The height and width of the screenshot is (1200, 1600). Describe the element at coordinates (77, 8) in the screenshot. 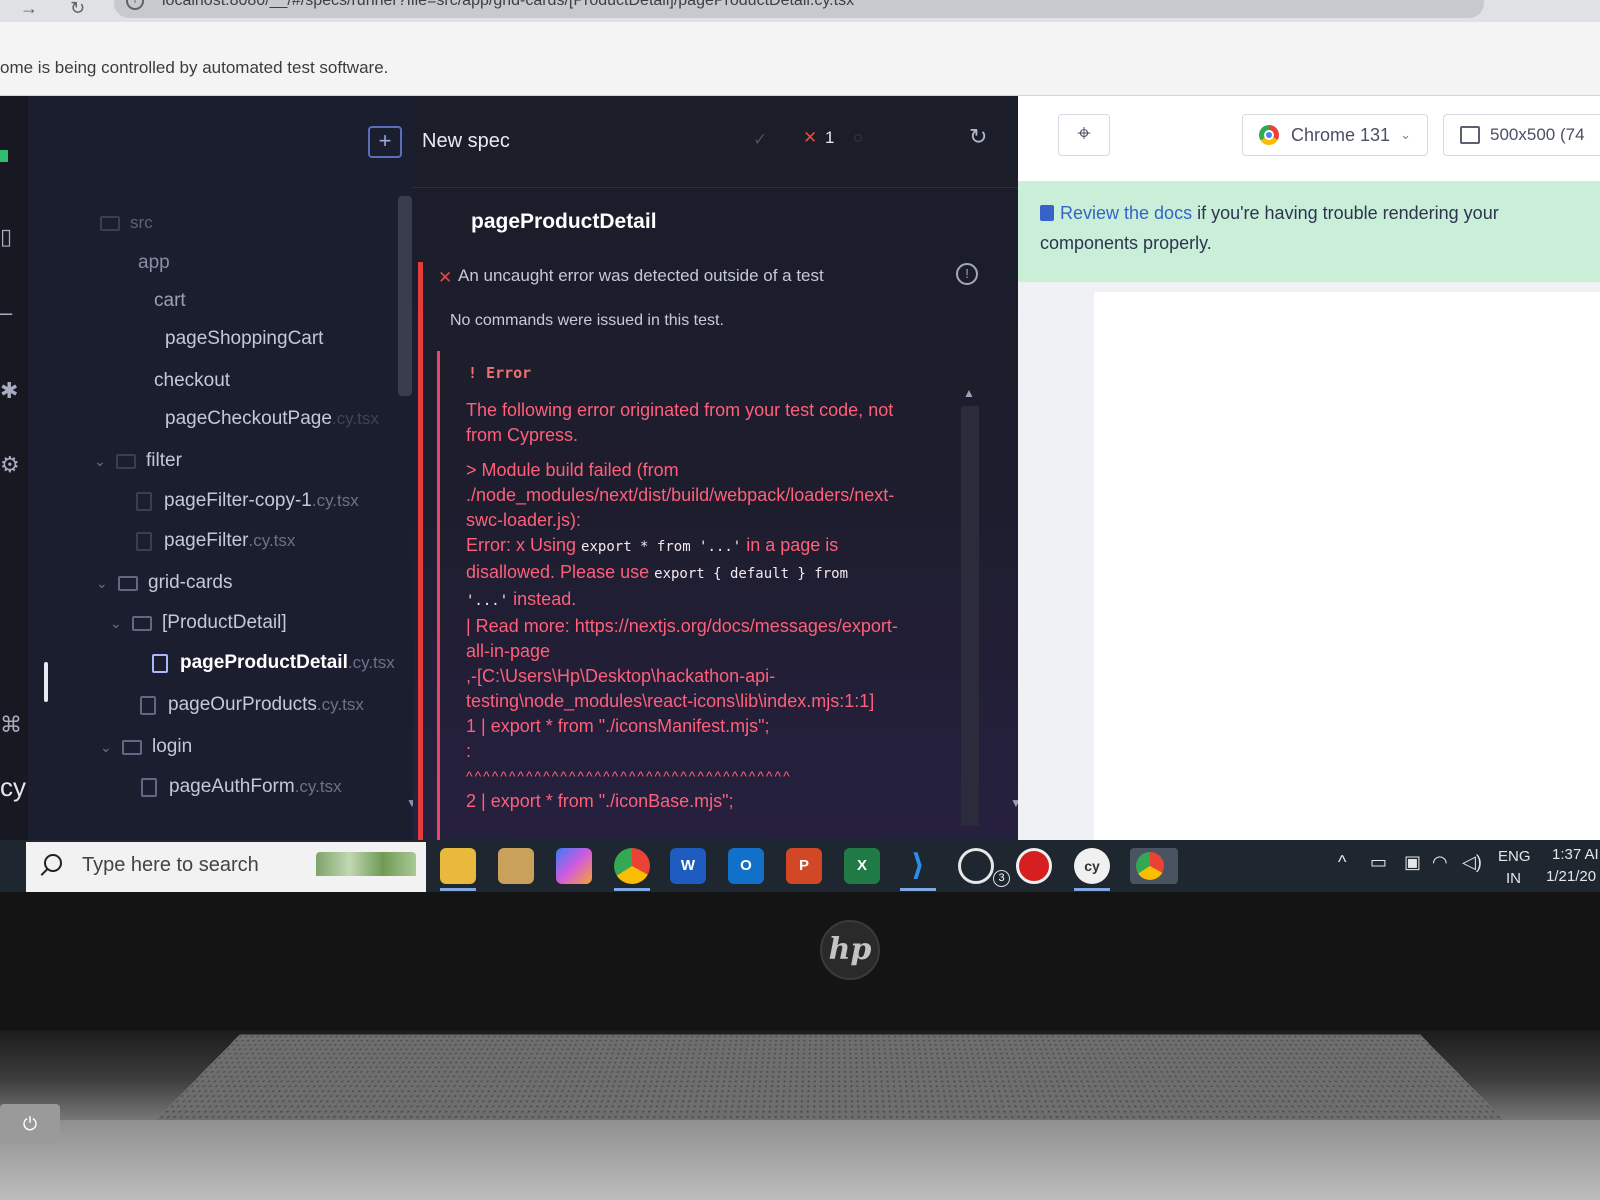

I see `reload-icon: ↻` at that location.